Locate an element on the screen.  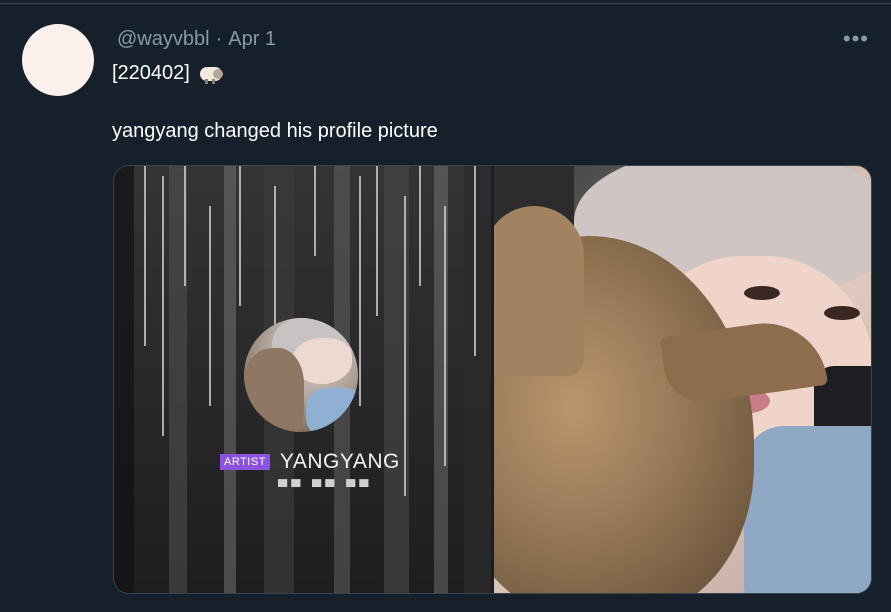
top-divider is located at coordinates (445, 3).